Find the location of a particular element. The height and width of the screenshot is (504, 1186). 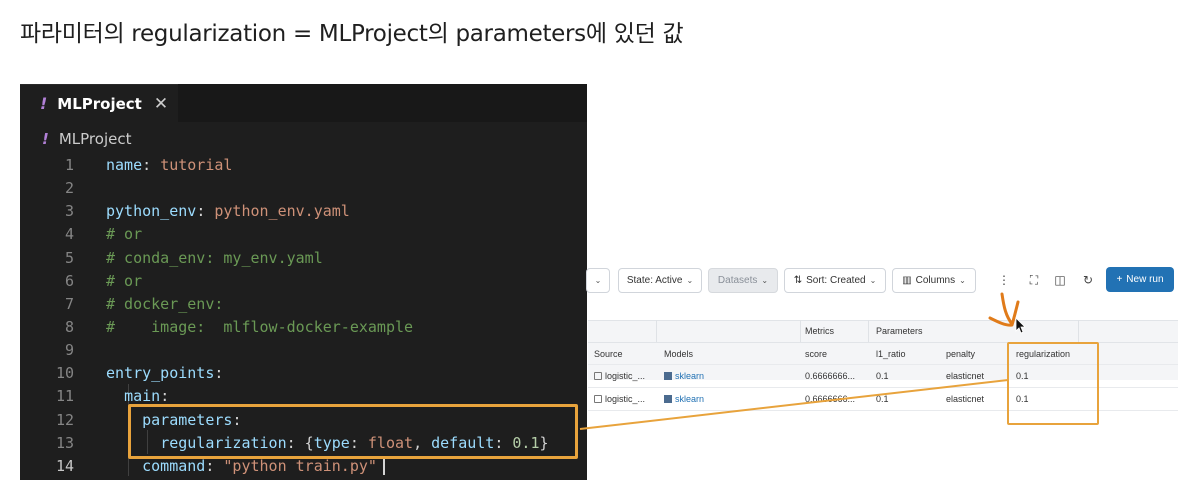

new-run-button: + New run is located at coordinates (1140, 279).